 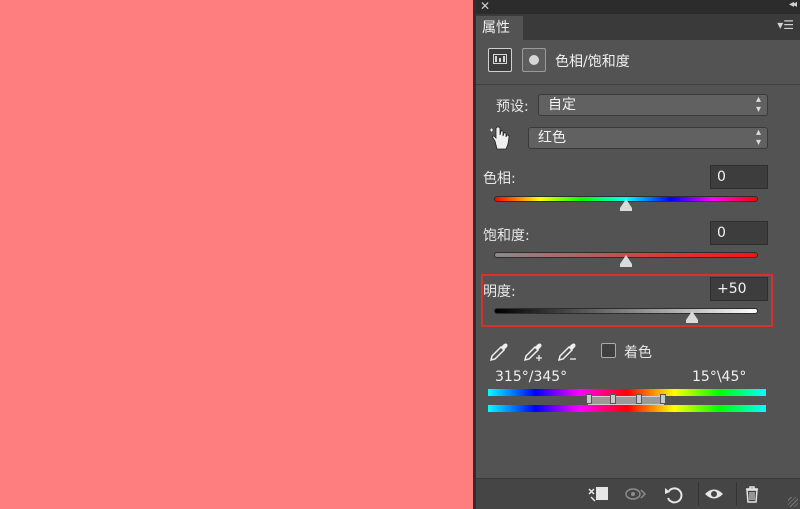 What do you see at coordinates (752, 494) in the screenshot?
I see `trash-icon` at bounding box center [752, 494].